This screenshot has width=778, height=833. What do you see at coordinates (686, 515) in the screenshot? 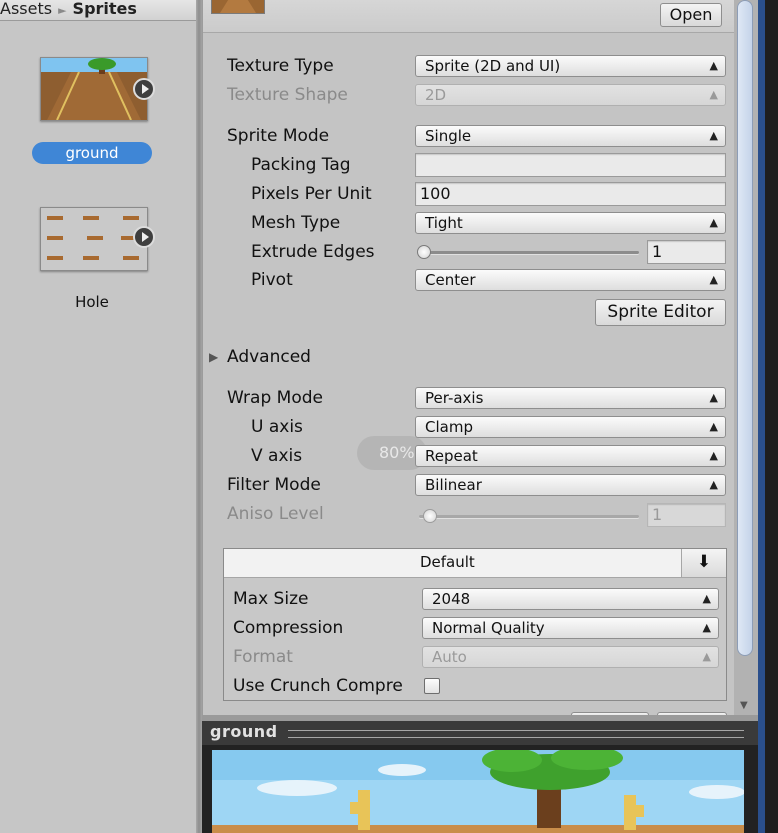
I see `aniso-level-input: 1` at bounding box center [686, 515].